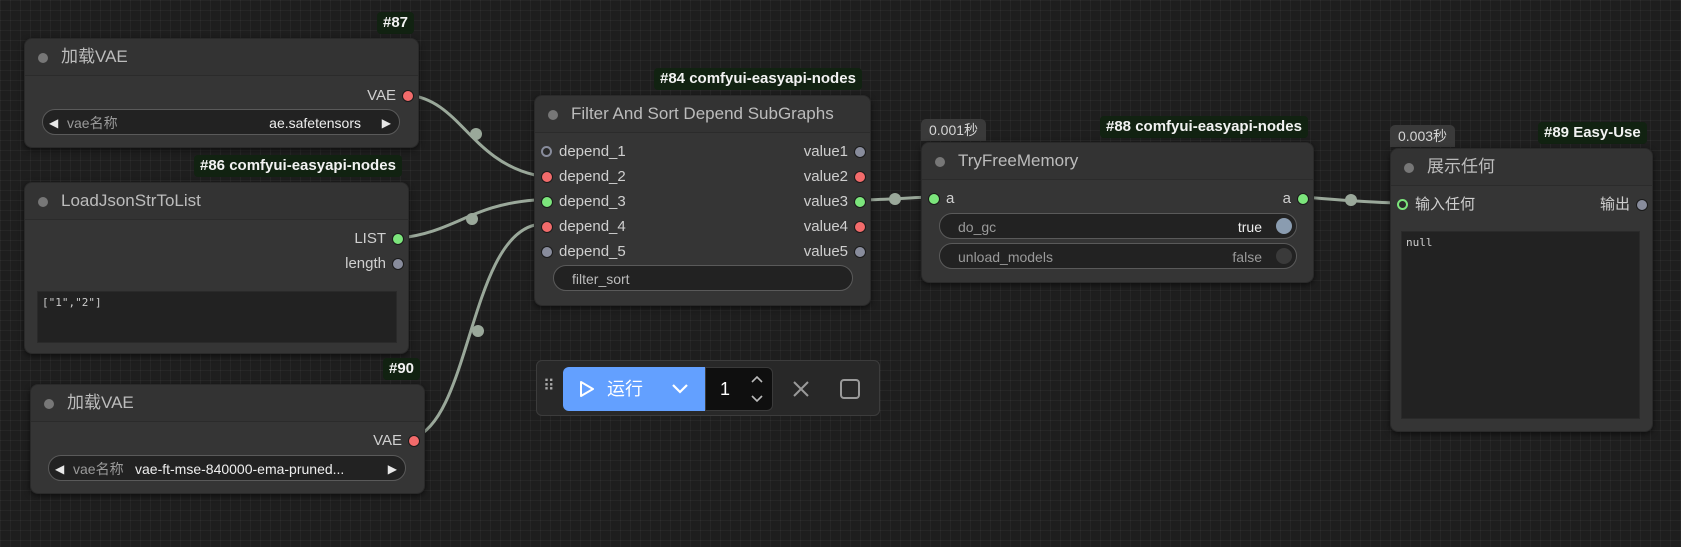  What do you see at coordinates (402, 369) in the screenshot?
I see `node-id-badge: #90` at bounding box center [402, 369].